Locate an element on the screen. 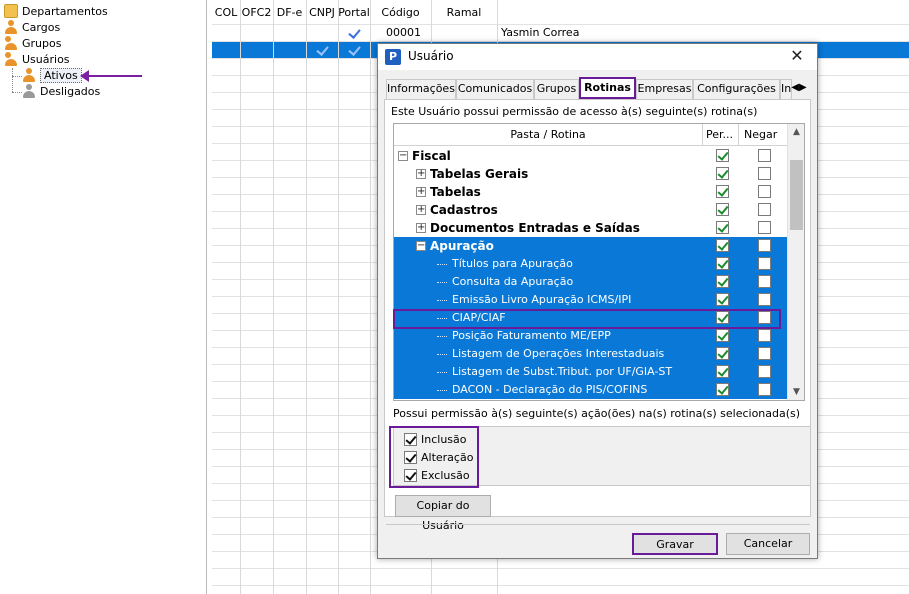 The height and width of the screenshot is (594, 909). tree-item-grupos: Grupos is located at coordinates (32, 44).